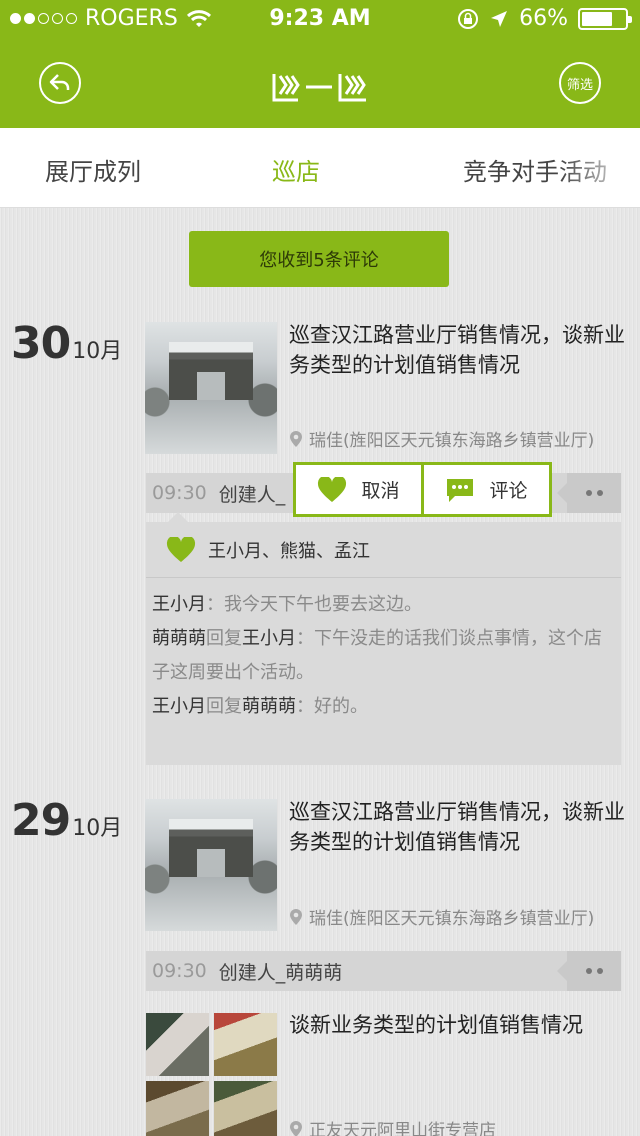 Image resolution: width=640 pixels, height=1136 pixels. I want to click on tab-showroom: 展厅成列, so click(93, 169).